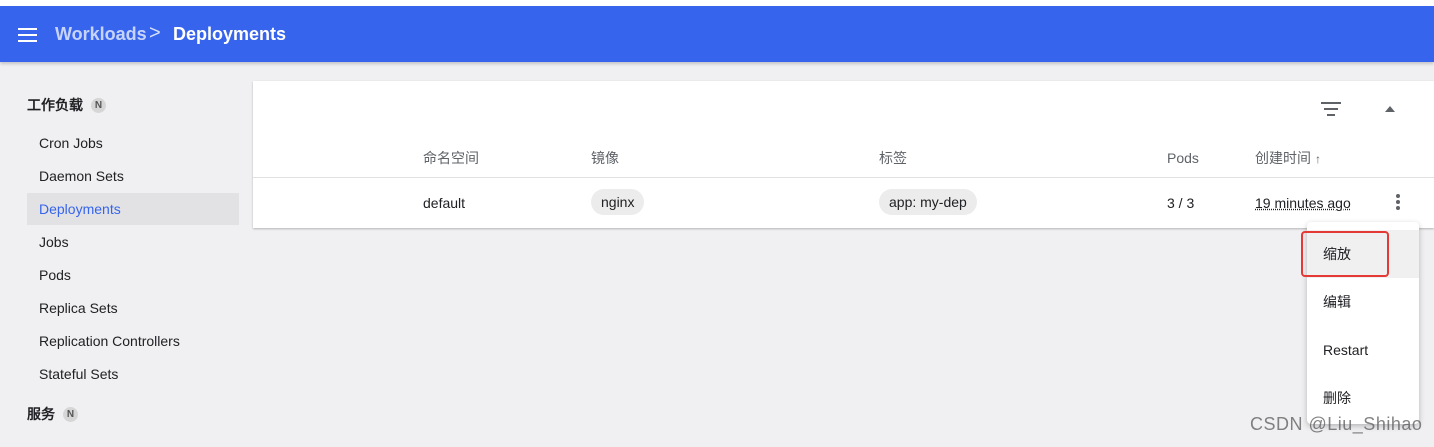 The height and width of the screenshot is (447, 1434). What do you see at coordinates (605, 158) in the screenshot?
I see `column-header-images: 镜像` at bounding box center [605, 158].